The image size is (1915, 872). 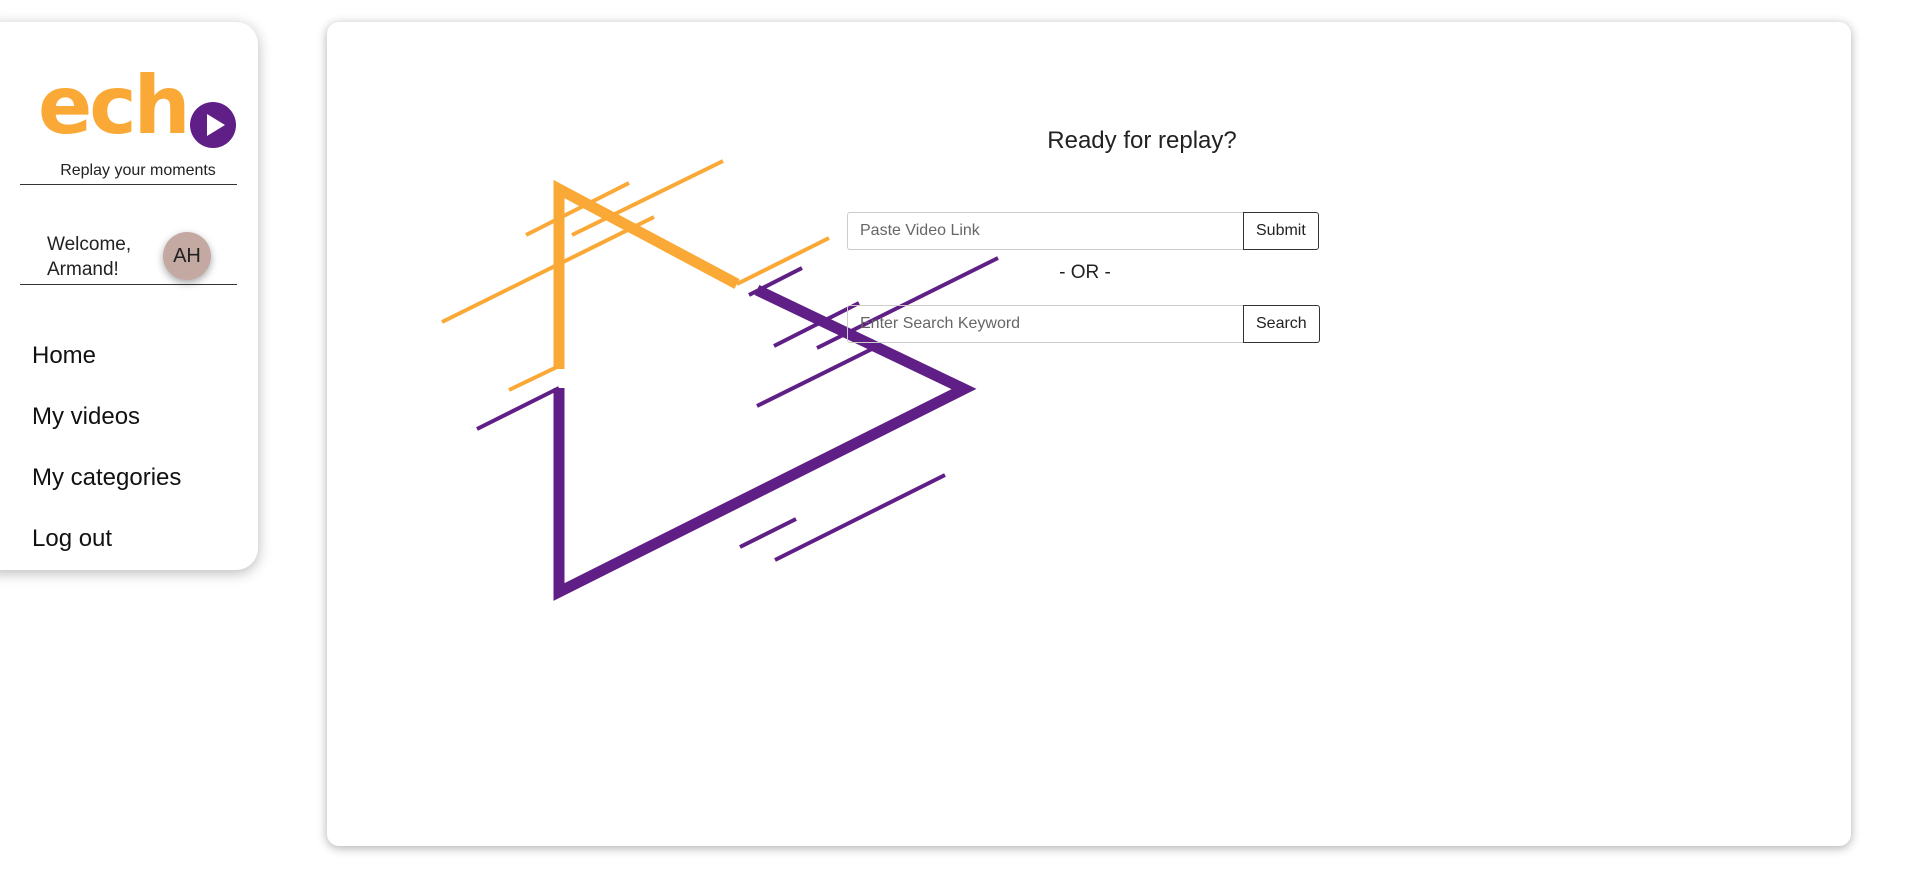 I want to click on echo-logo: ech, so click(x=138, y=108).